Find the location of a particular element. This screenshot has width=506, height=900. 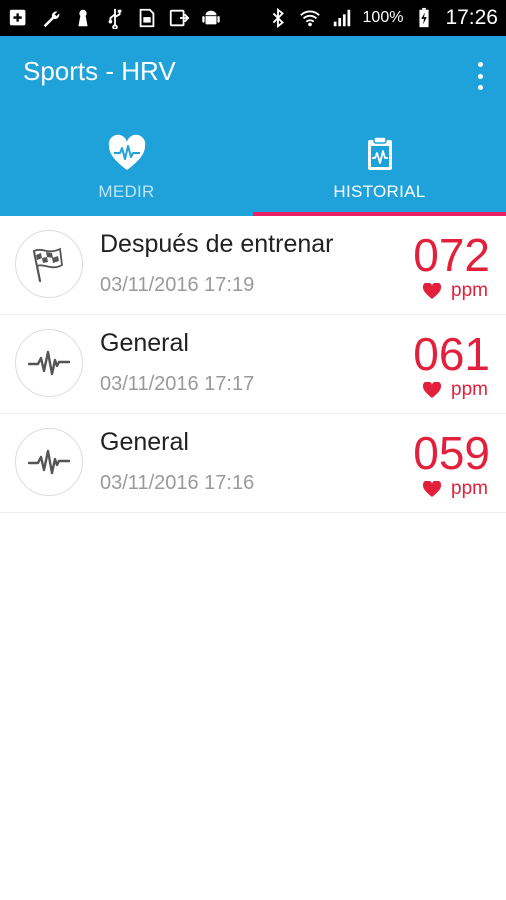

tab-bar: MEDIR HISTORIAL is located at coordinates (253, 170).